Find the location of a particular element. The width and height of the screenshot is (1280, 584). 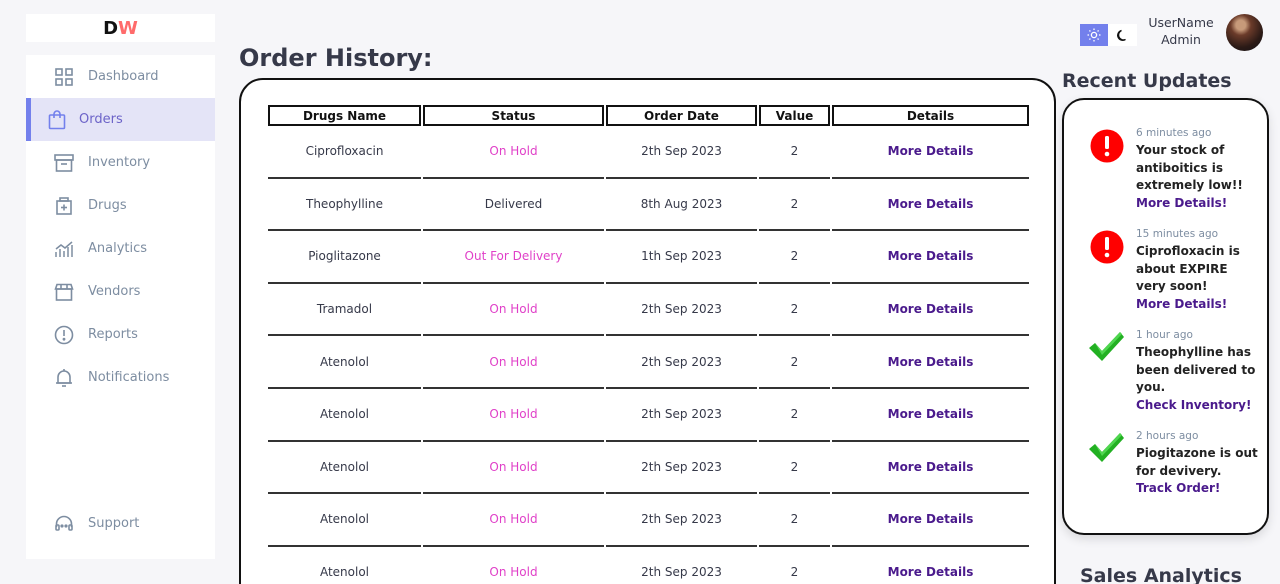

update-message-text: Piogitazone is out for devivery. is located at coordinates (1197, 462).